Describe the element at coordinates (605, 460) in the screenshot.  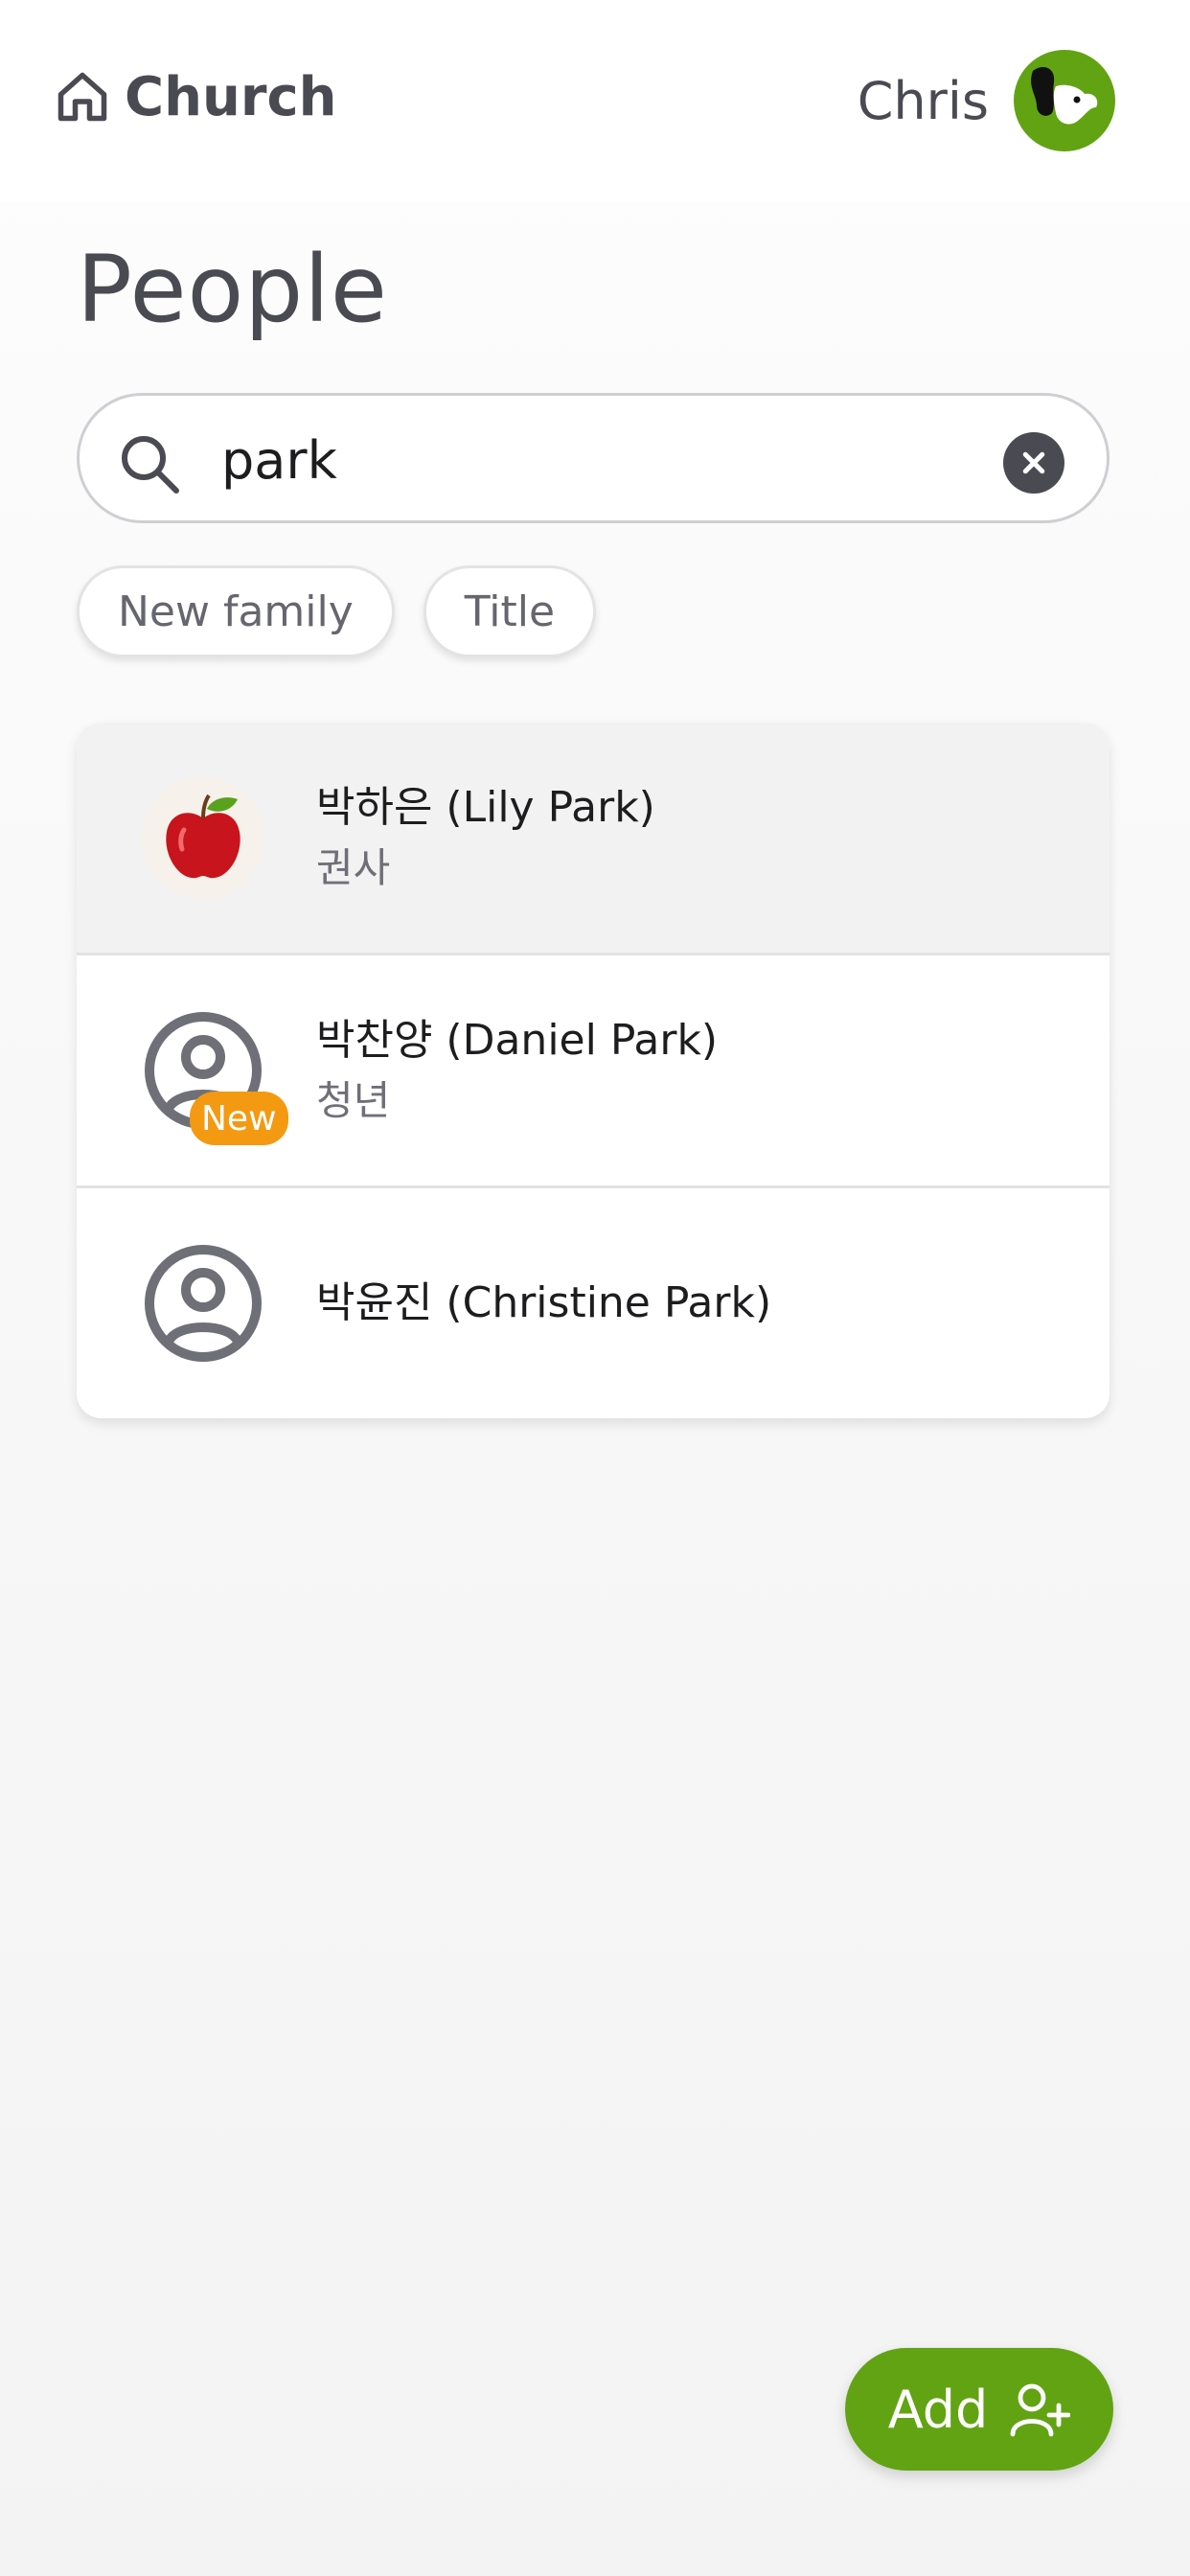
I see `search-input` at that location.